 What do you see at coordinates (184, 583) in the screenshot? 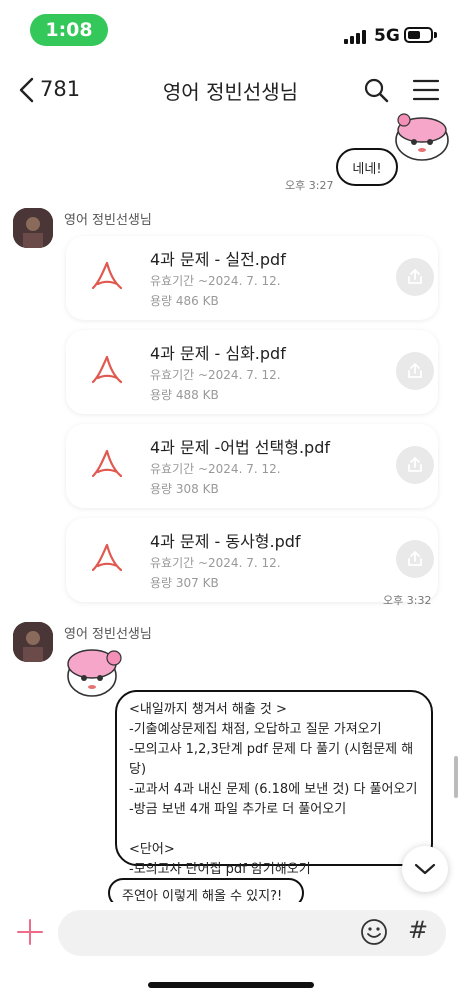
I see `file-size: 용량 307 KB` at bounding box center [184, 583].